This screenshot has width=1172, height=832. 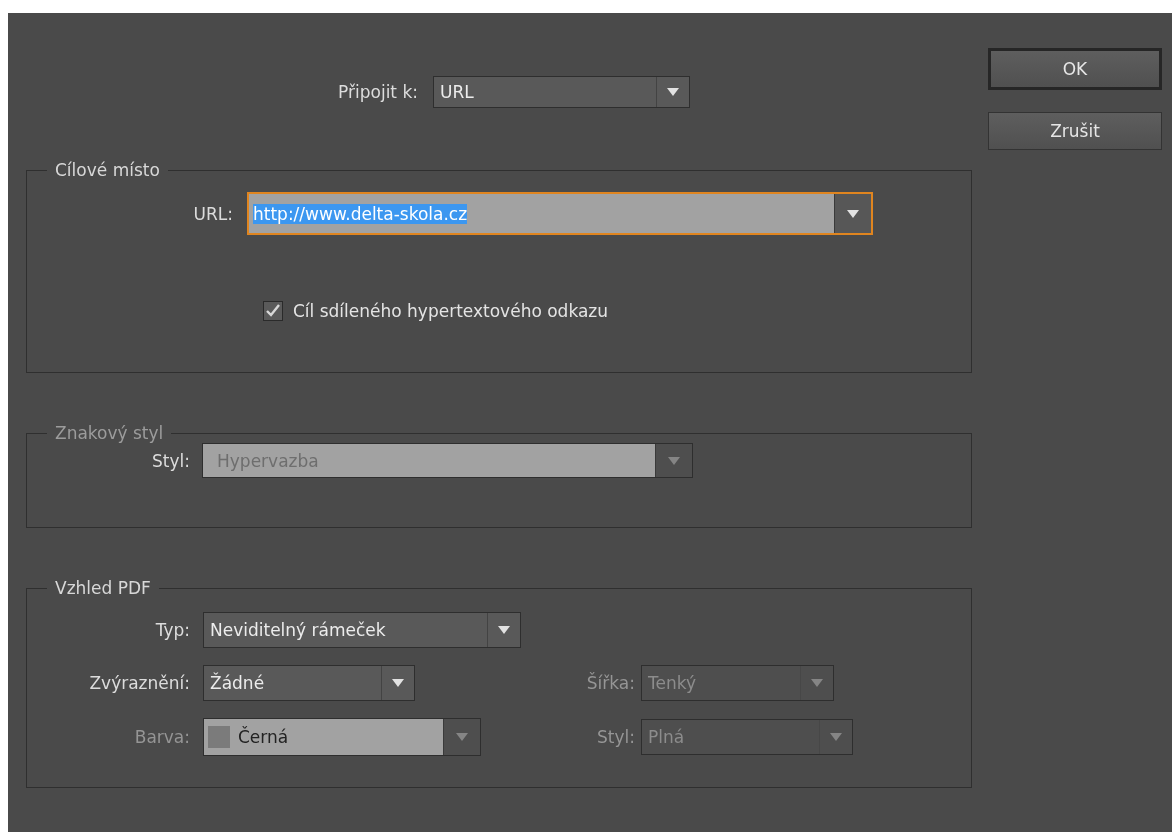 What do you see at coordinates (273, 311) in the screenshot?
I see `checkbox` at bounding box center [273, 311].